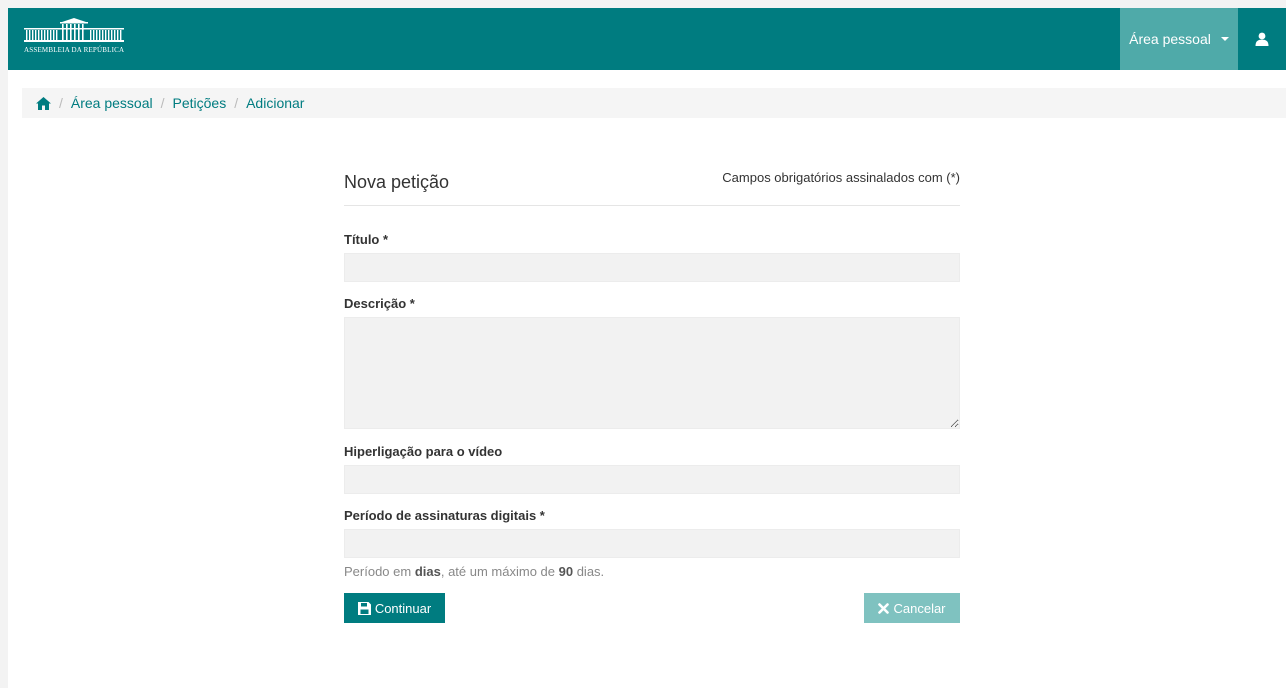  Describe the element at coordinates (652, 373) in the screenshot. I see `descricao-textarea` at that location.